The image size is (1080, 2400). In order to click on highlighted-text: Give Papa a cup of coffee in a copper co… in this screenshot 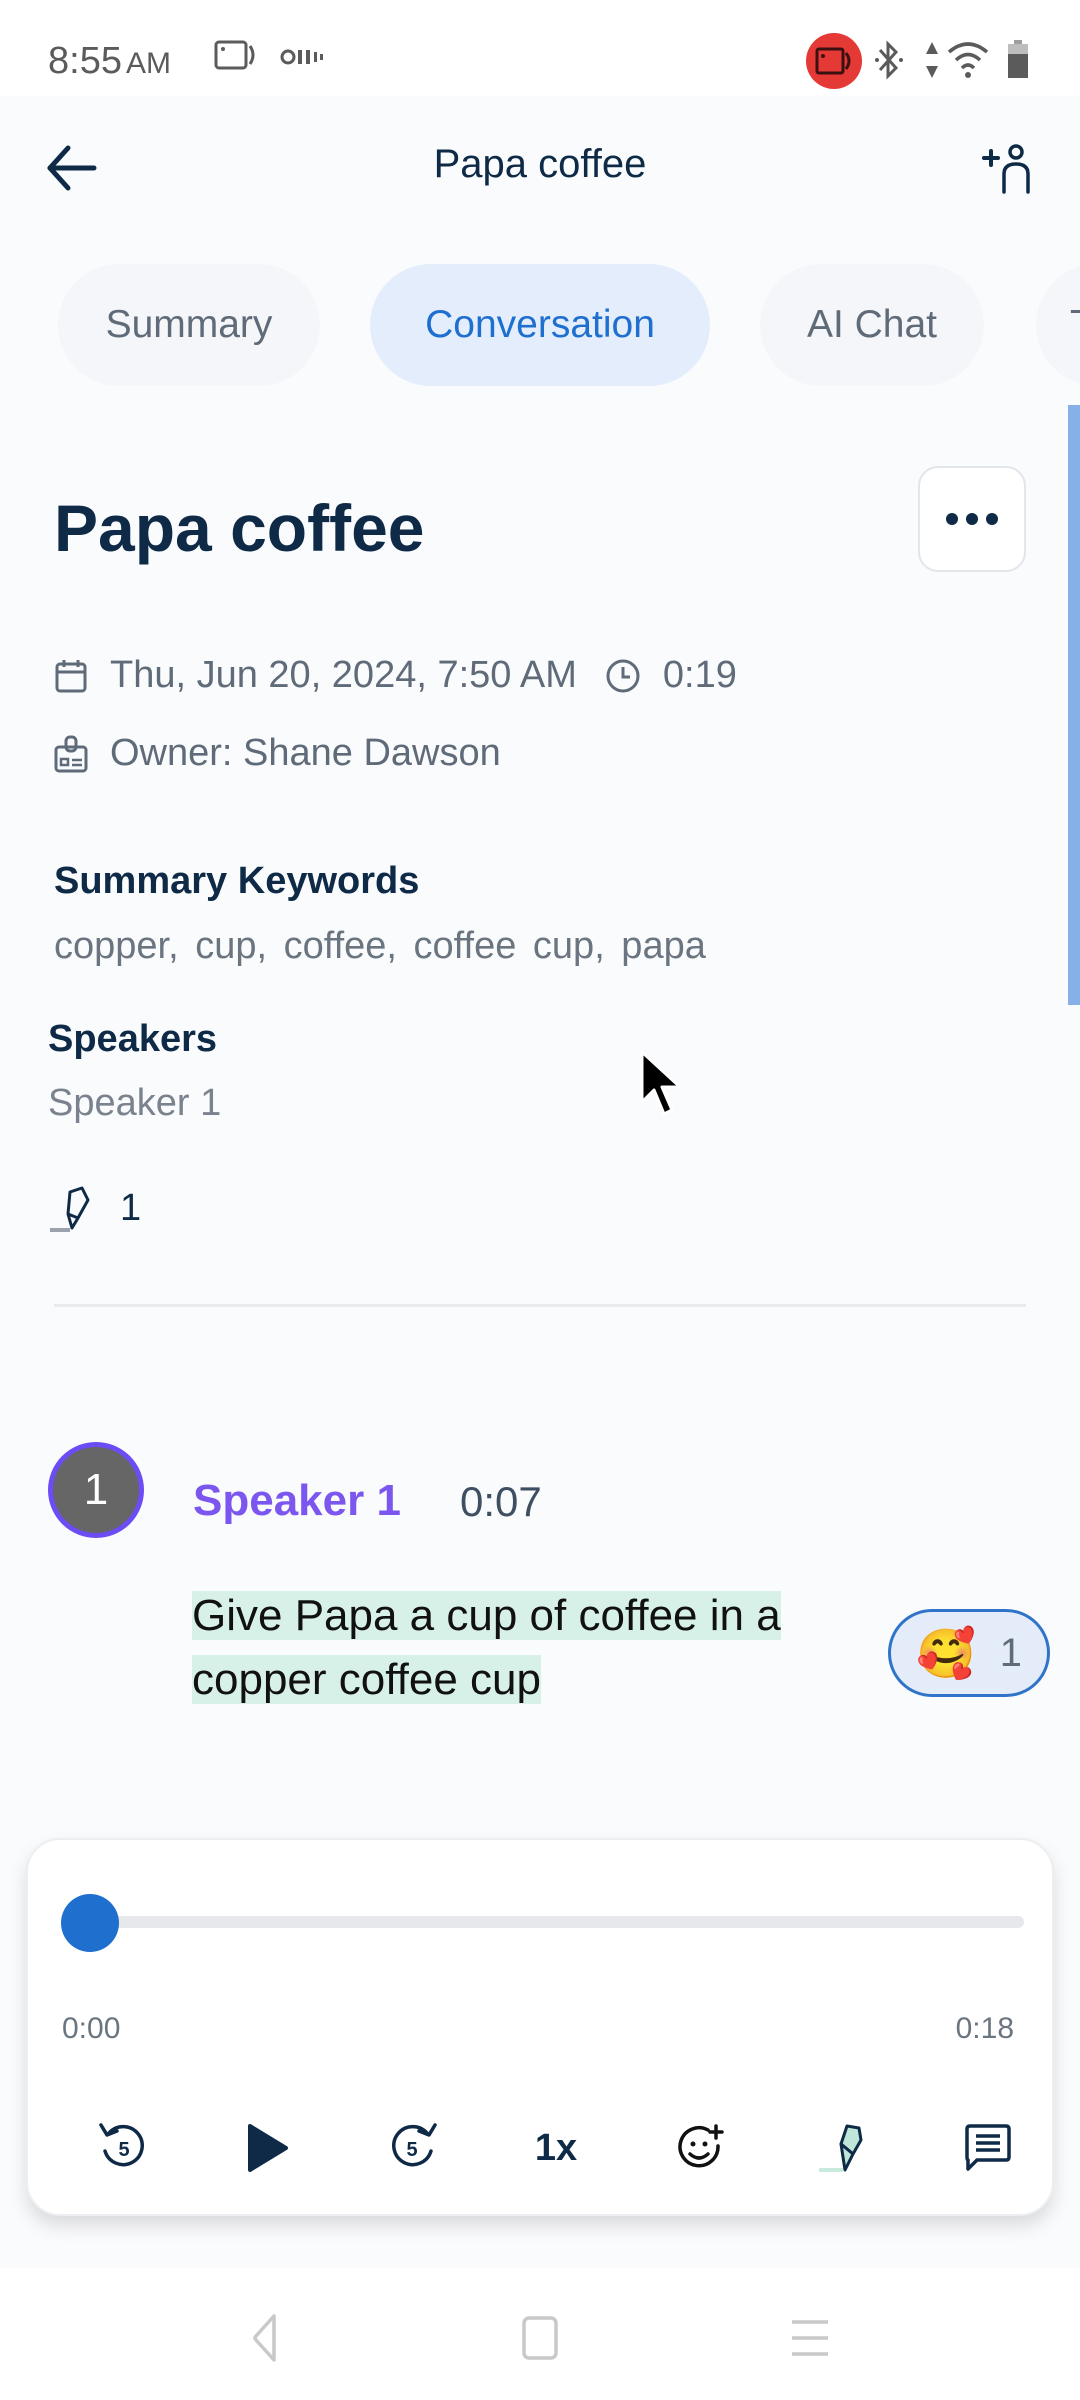, I will do `click(486, 1647)`.